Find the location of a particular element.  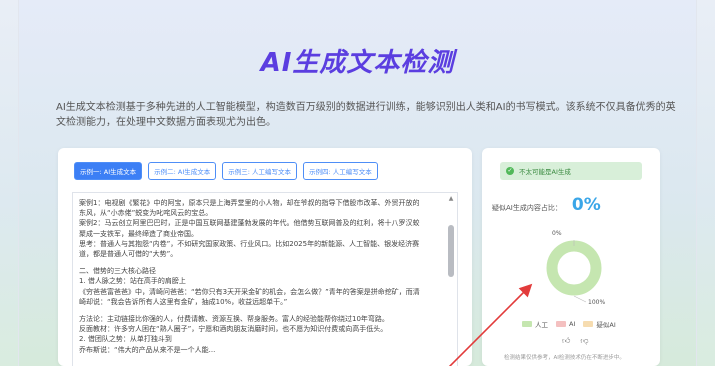

text-line: 聚成一支铁军，最终缔造了商业帝国。 is located at coordinates (138, 233).